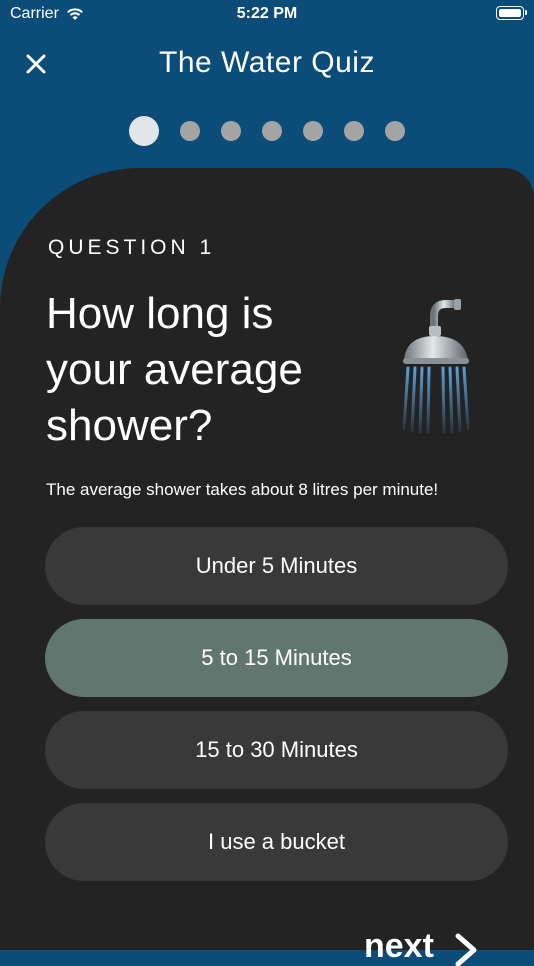  I want to click on answer-option: Under 5 Minutes, so click(276, 566).